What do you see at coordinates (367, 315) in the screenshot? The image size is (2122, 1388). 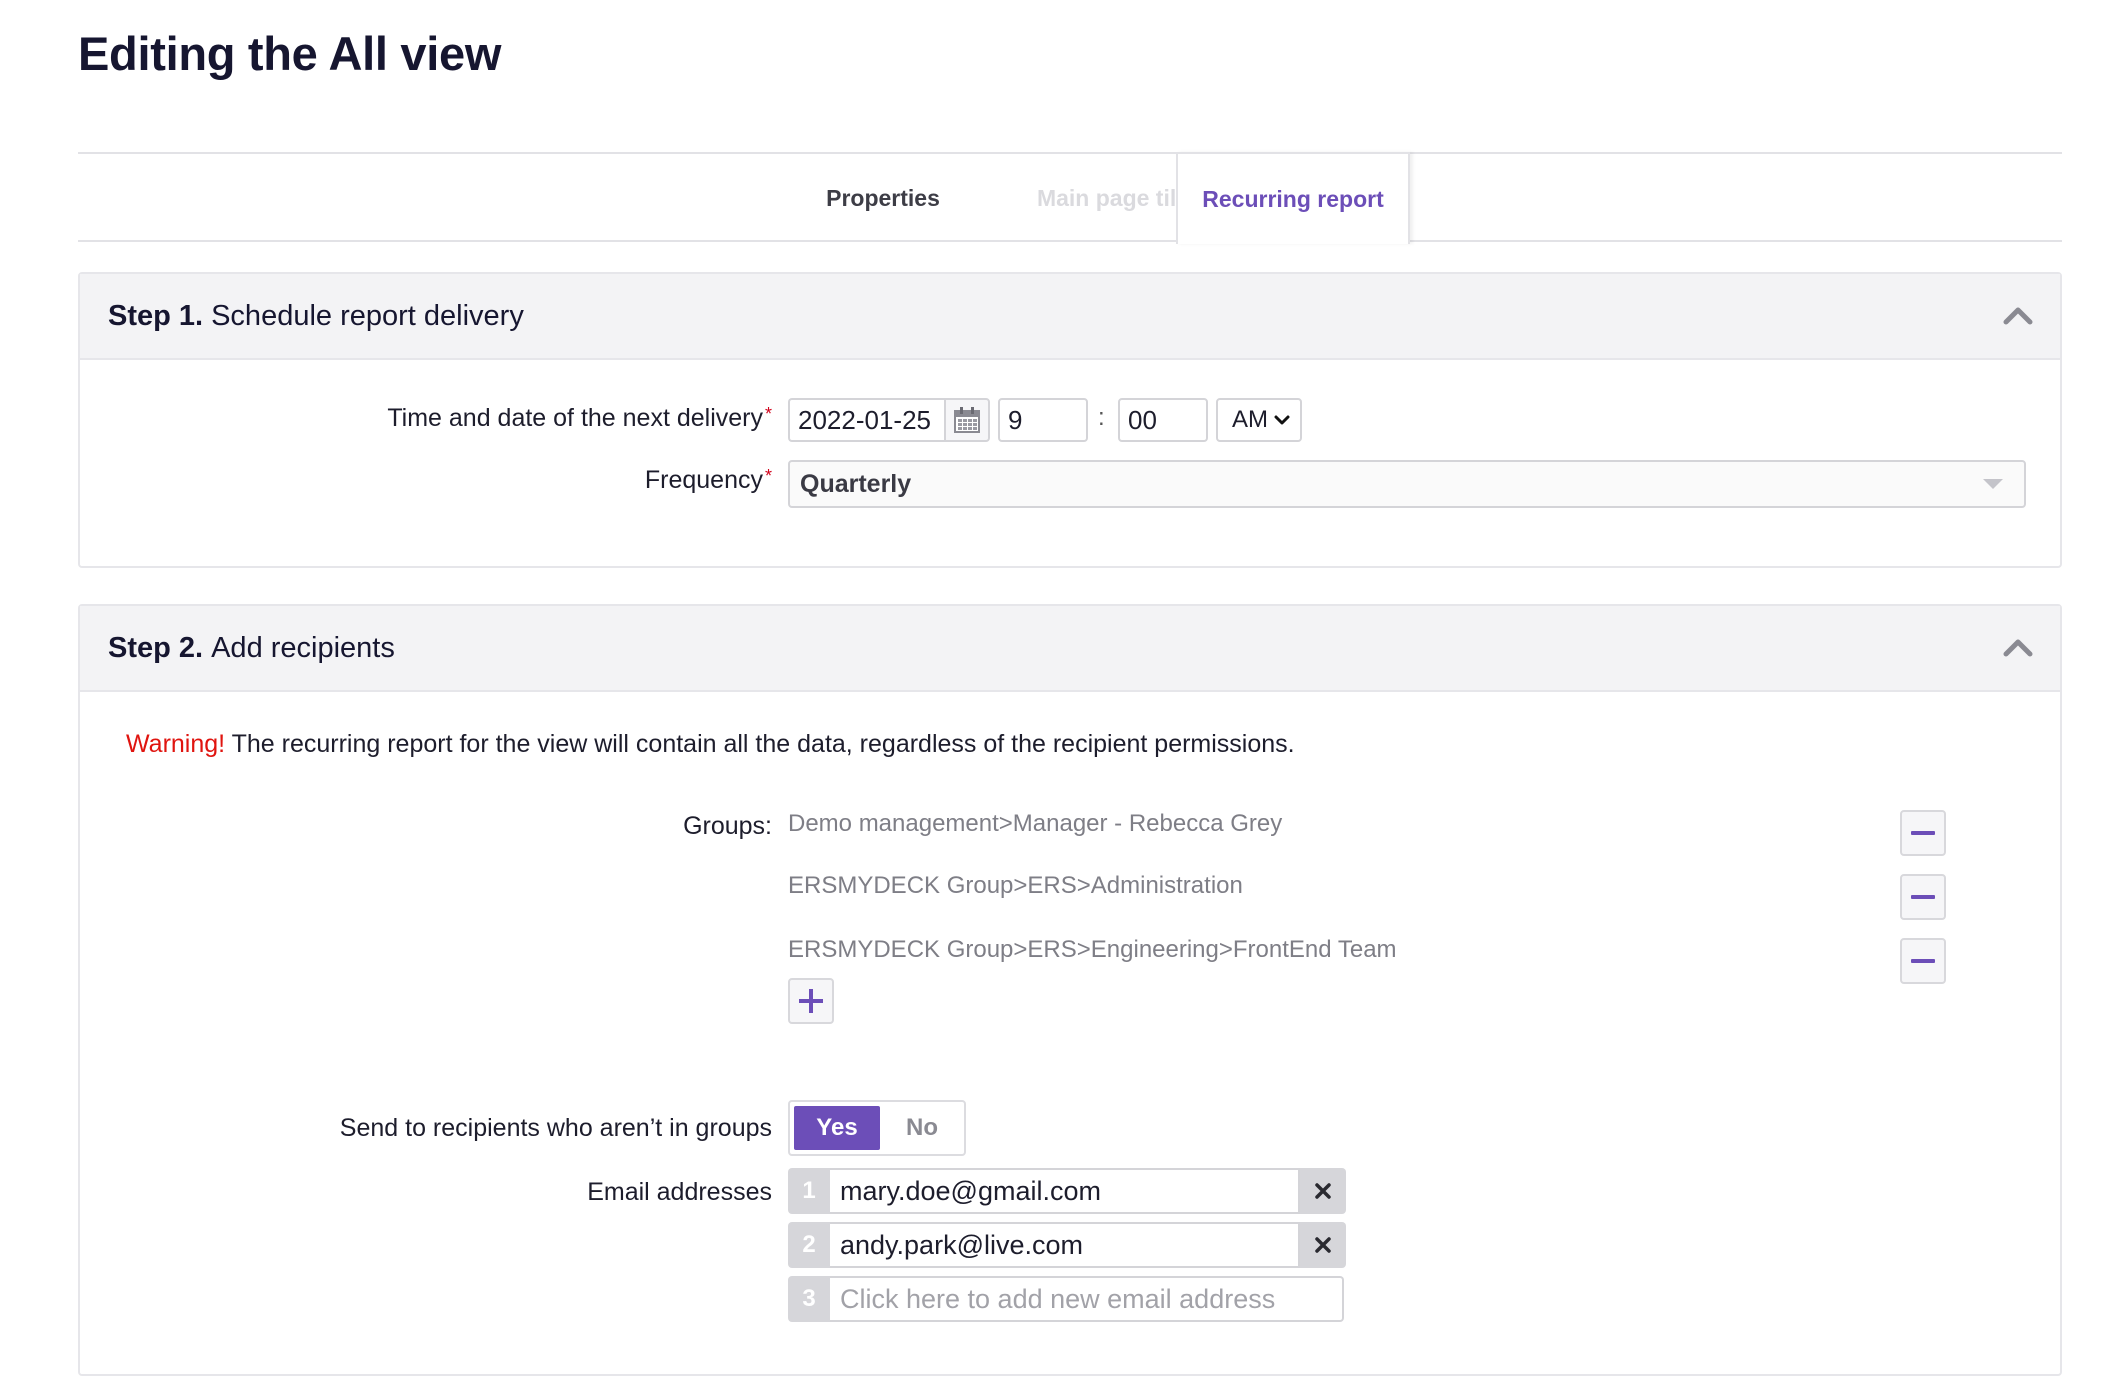 I see `step1-title: Schedule report delivery` at bounding box center [367, 315].